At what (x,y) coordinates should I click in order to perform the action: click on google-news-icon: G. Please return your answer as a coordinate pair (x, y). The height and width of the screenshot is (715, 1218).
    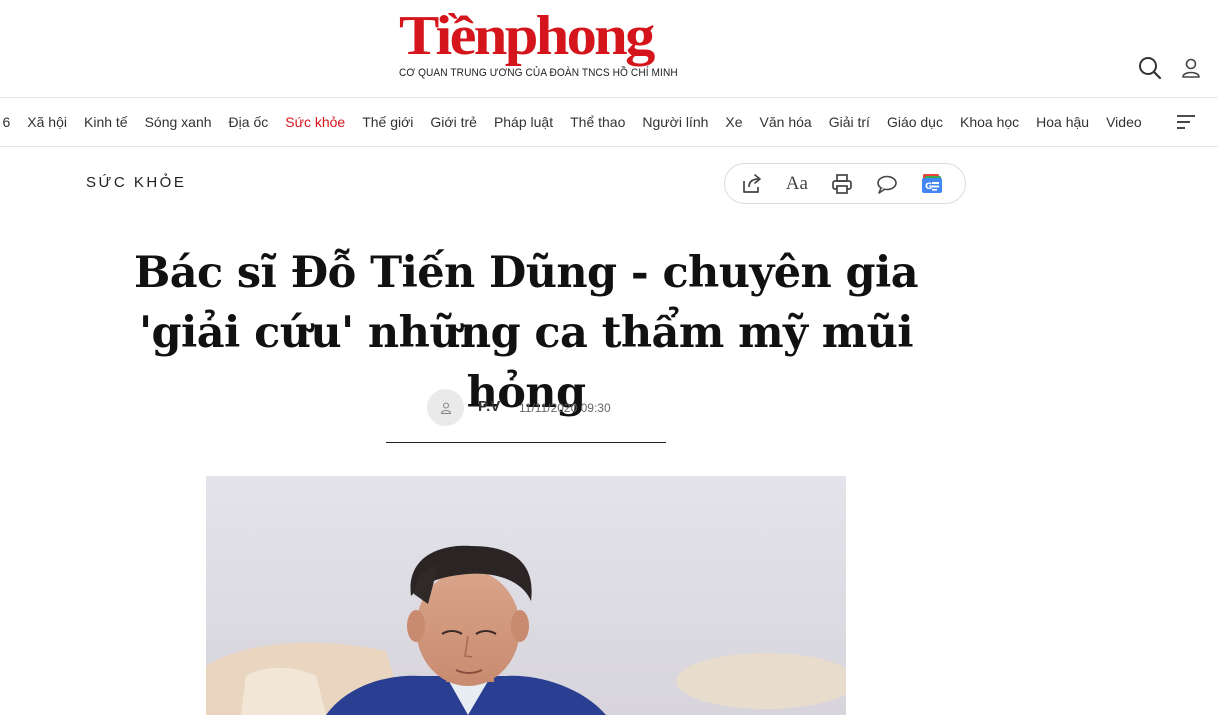
    Looking at the image, I should click on (932, 184).